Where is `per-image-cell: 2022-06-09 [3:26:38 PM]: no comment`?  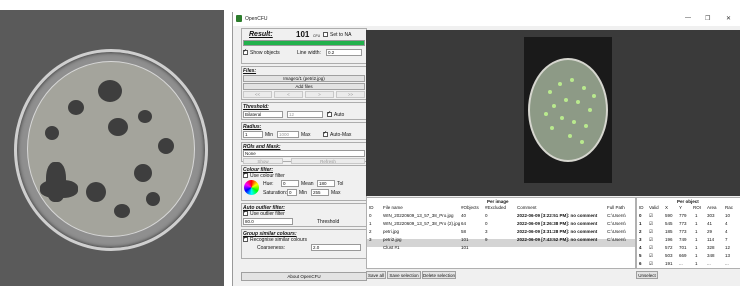 per-image-cell: 2022-06-09 [3:26:38 PM]: no comment is located at coordinates (557, 223).